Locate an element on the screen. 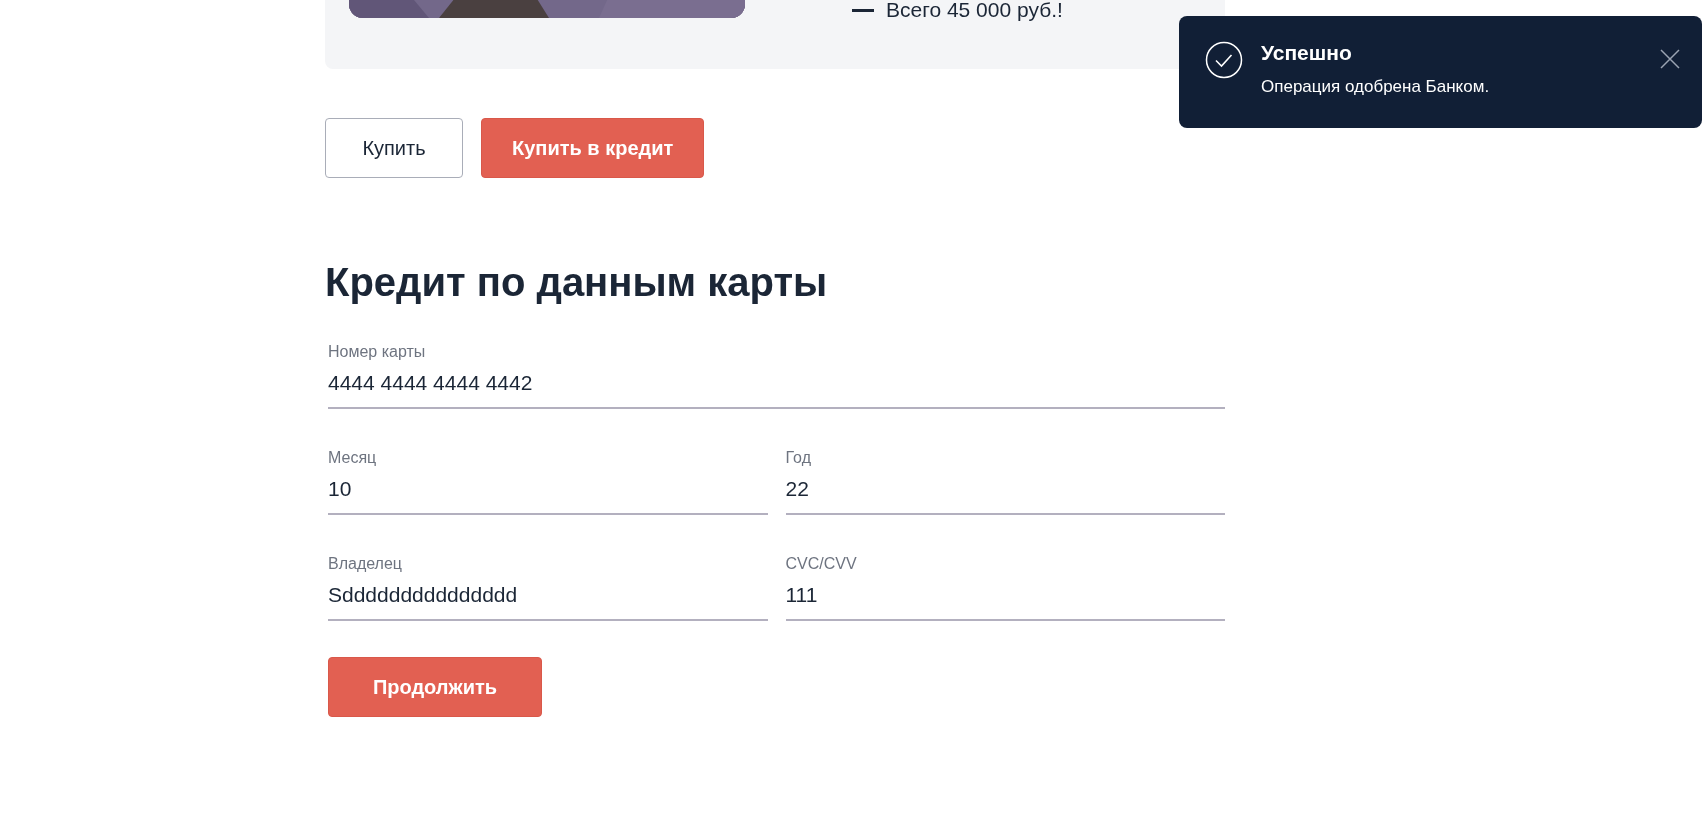  dash-icon is located at coordinates (863, 10).